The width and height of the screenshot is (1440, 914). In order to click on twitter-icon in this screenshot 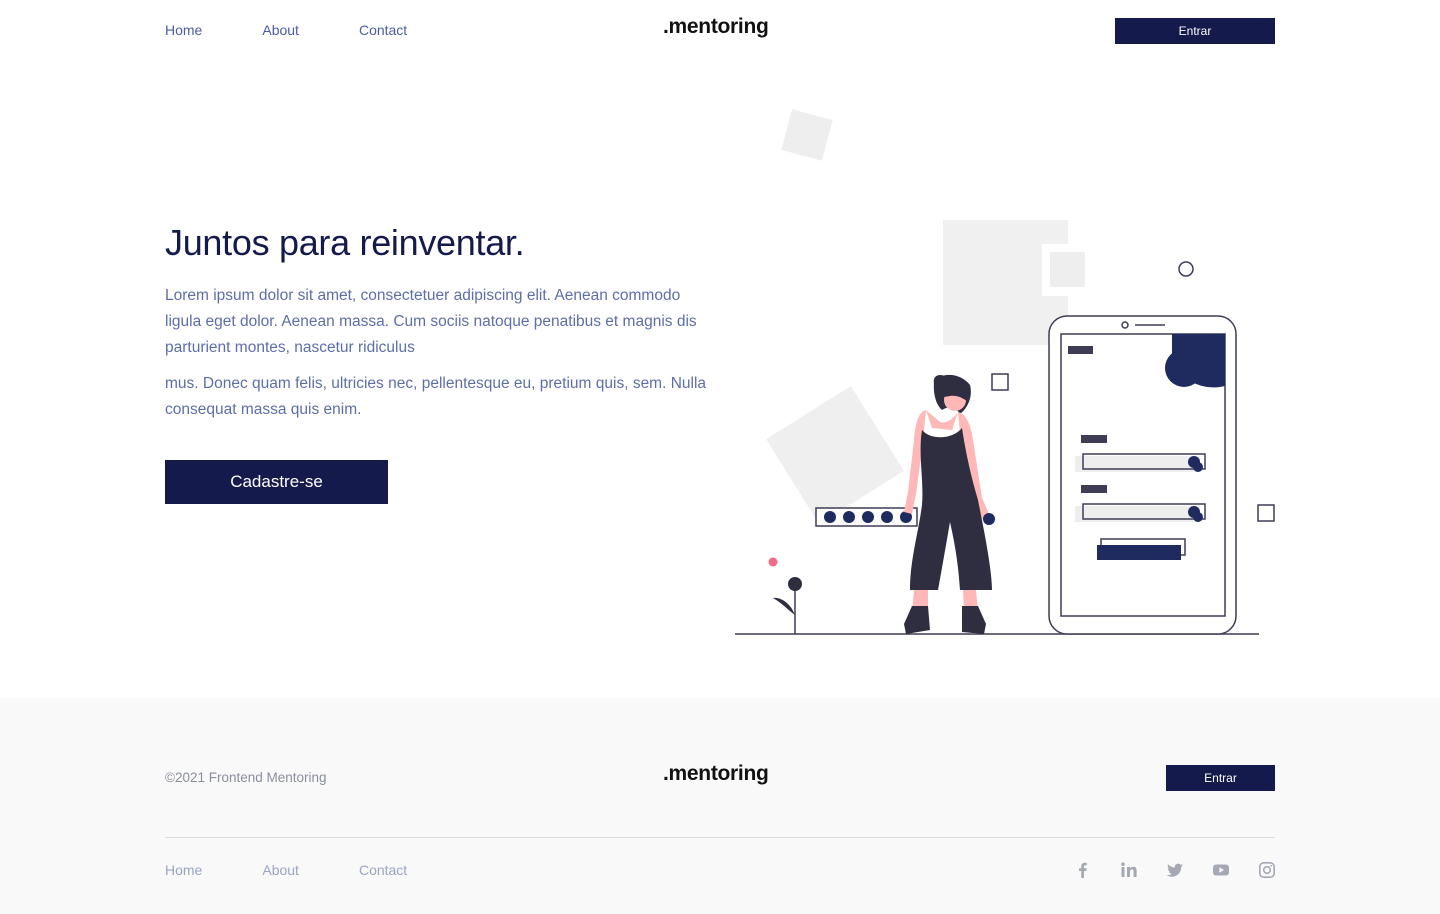, I will do `click(1175, 870)`.